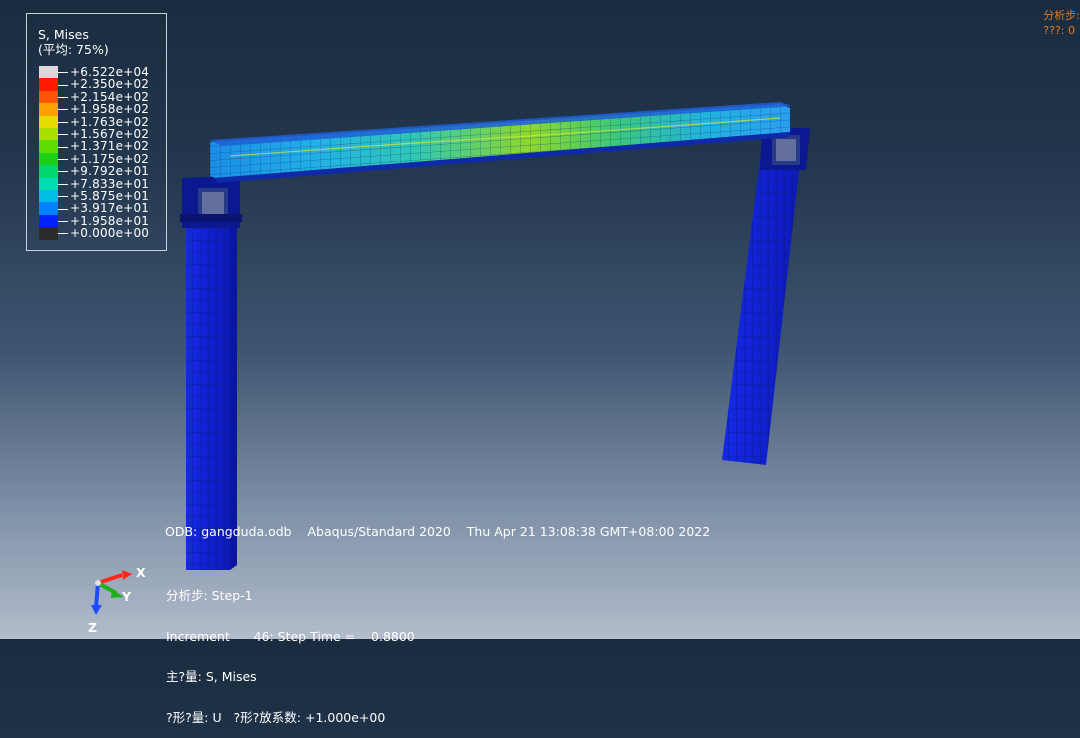 This screenshot has height=738, width=1080. What do you see at coordinates (93, 627) in the screenshot?
I see `triad-z-label: Z` at bounding box center [93, 627].